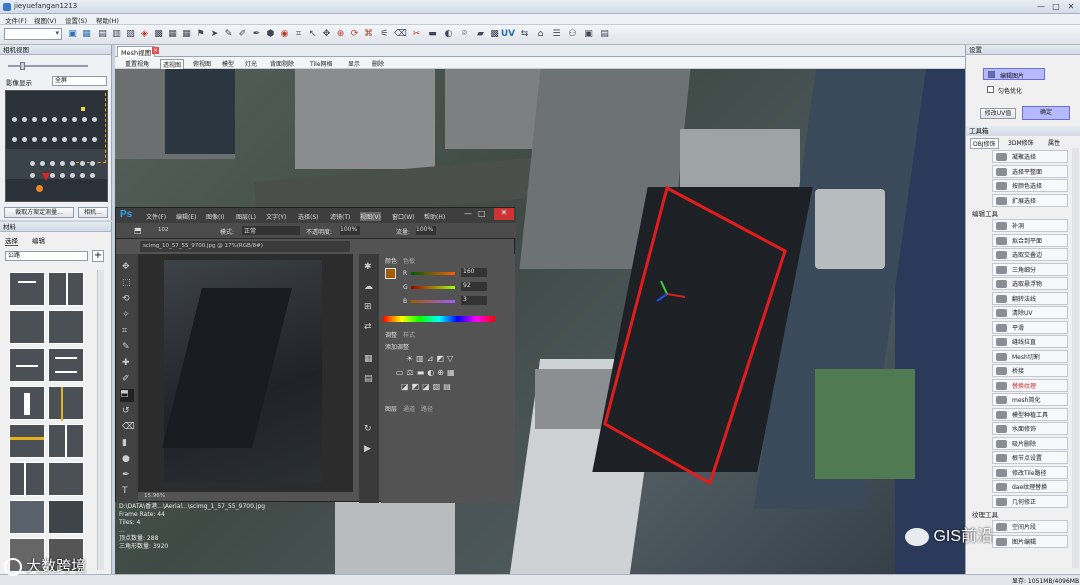 This screenshot has height=585, width=1080. Describe the element at coordinates (38, 240) in the screenshot. I see `material-tab-edit: 编辑` at that location.